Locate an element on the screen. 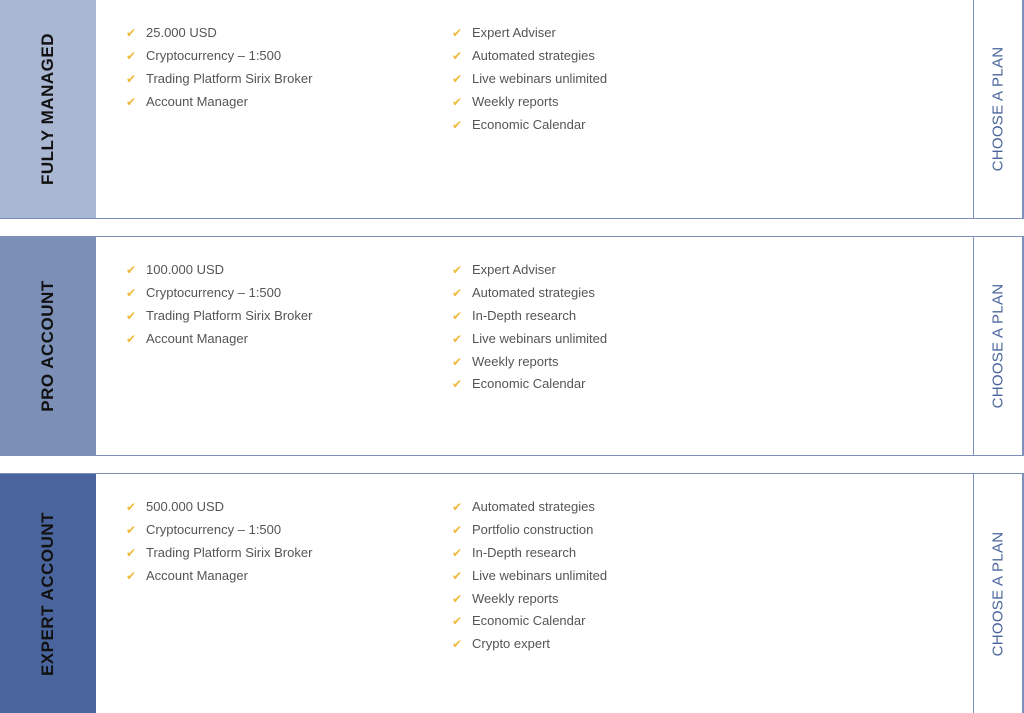  plan-title: PRO ACCOUNT is located at coordinates (47, 346).